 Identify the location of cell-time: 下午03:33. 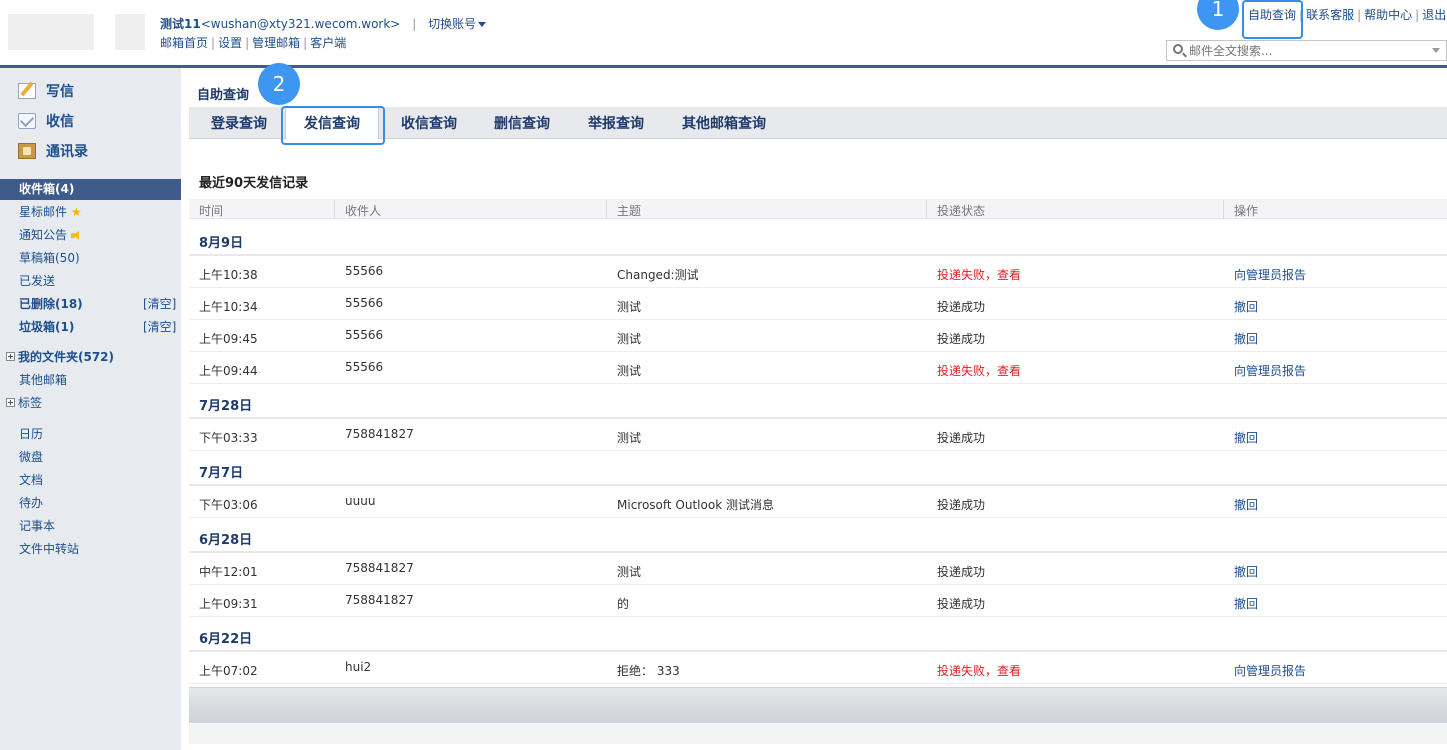
(228, 438).